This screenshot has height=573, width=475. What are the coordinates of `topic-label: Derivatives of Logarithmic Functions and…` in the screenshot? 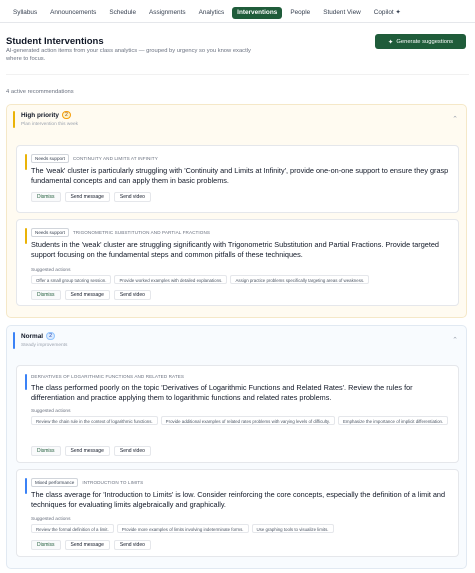 It's located at (108, 376).